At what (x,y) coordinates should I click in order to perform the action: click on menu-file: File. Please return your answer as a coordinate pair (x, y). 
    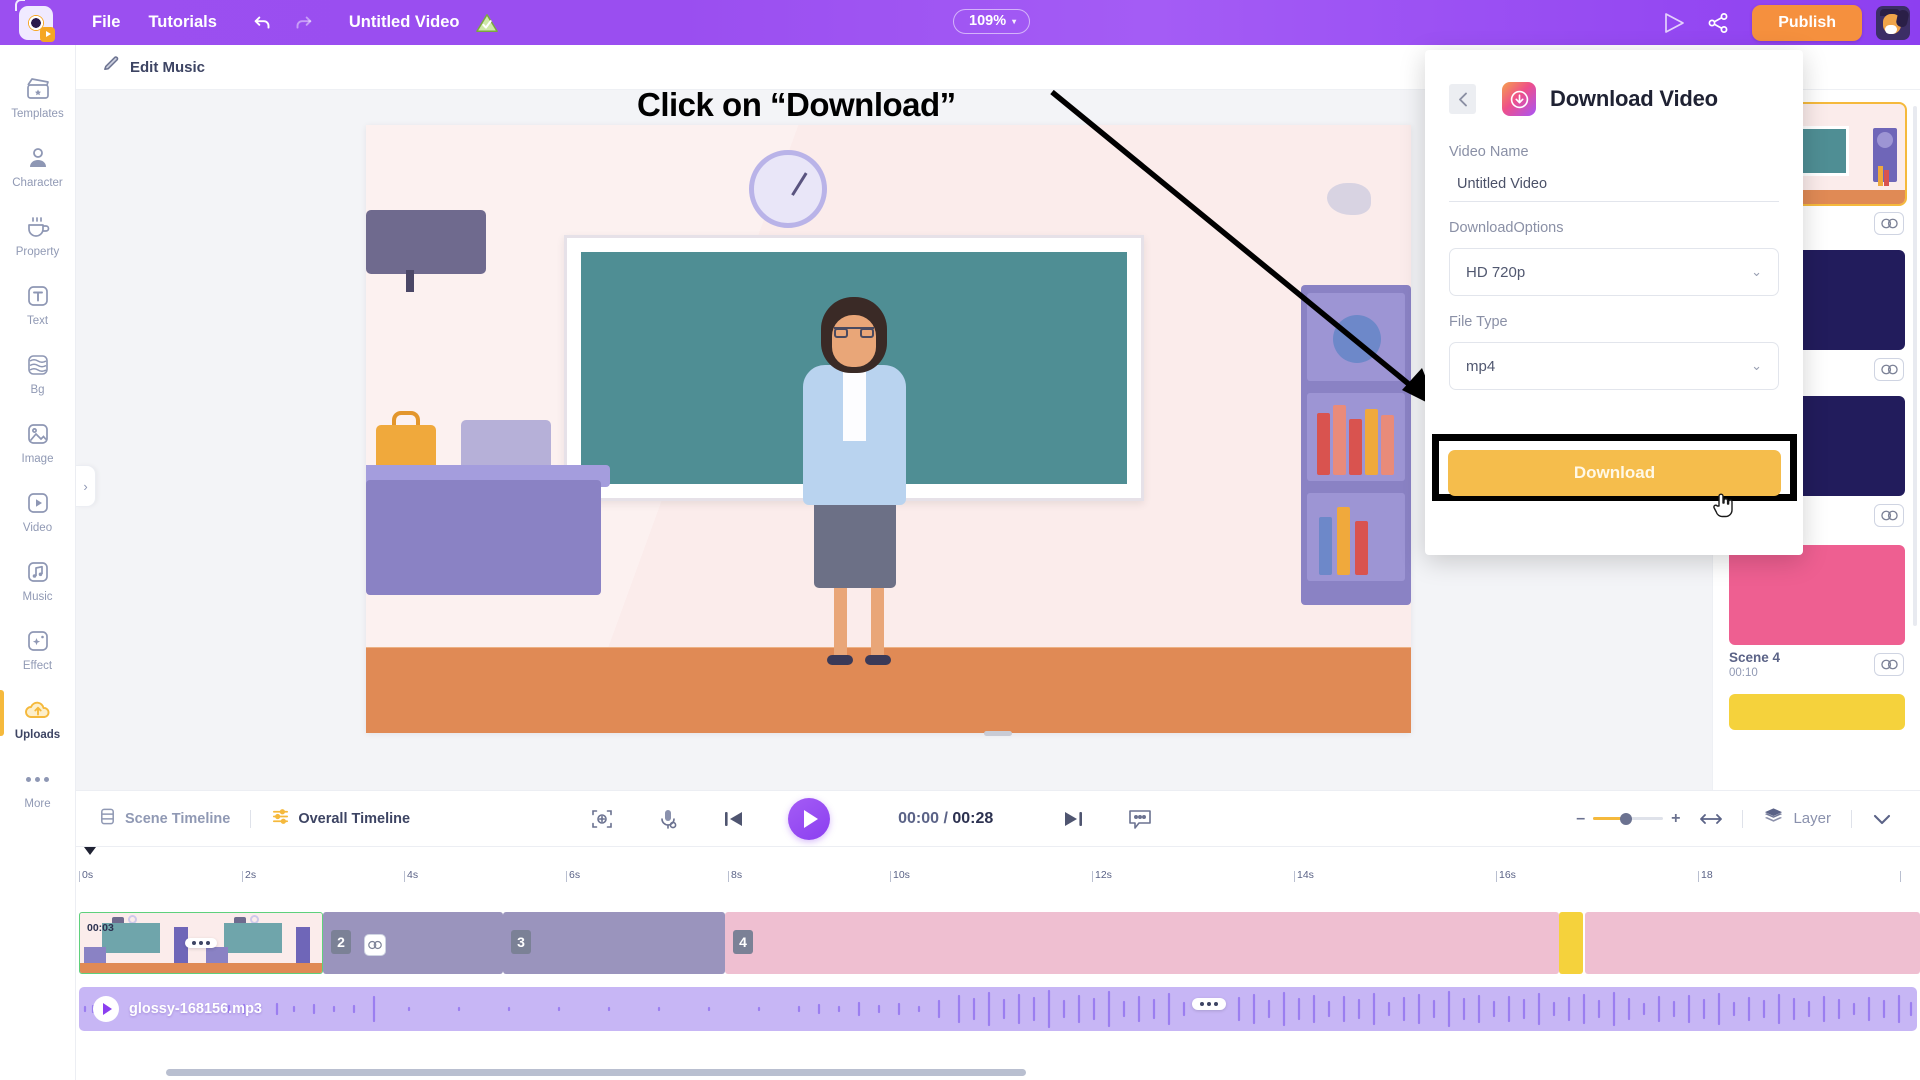
    Looking at the image, I should click on (106, 22).